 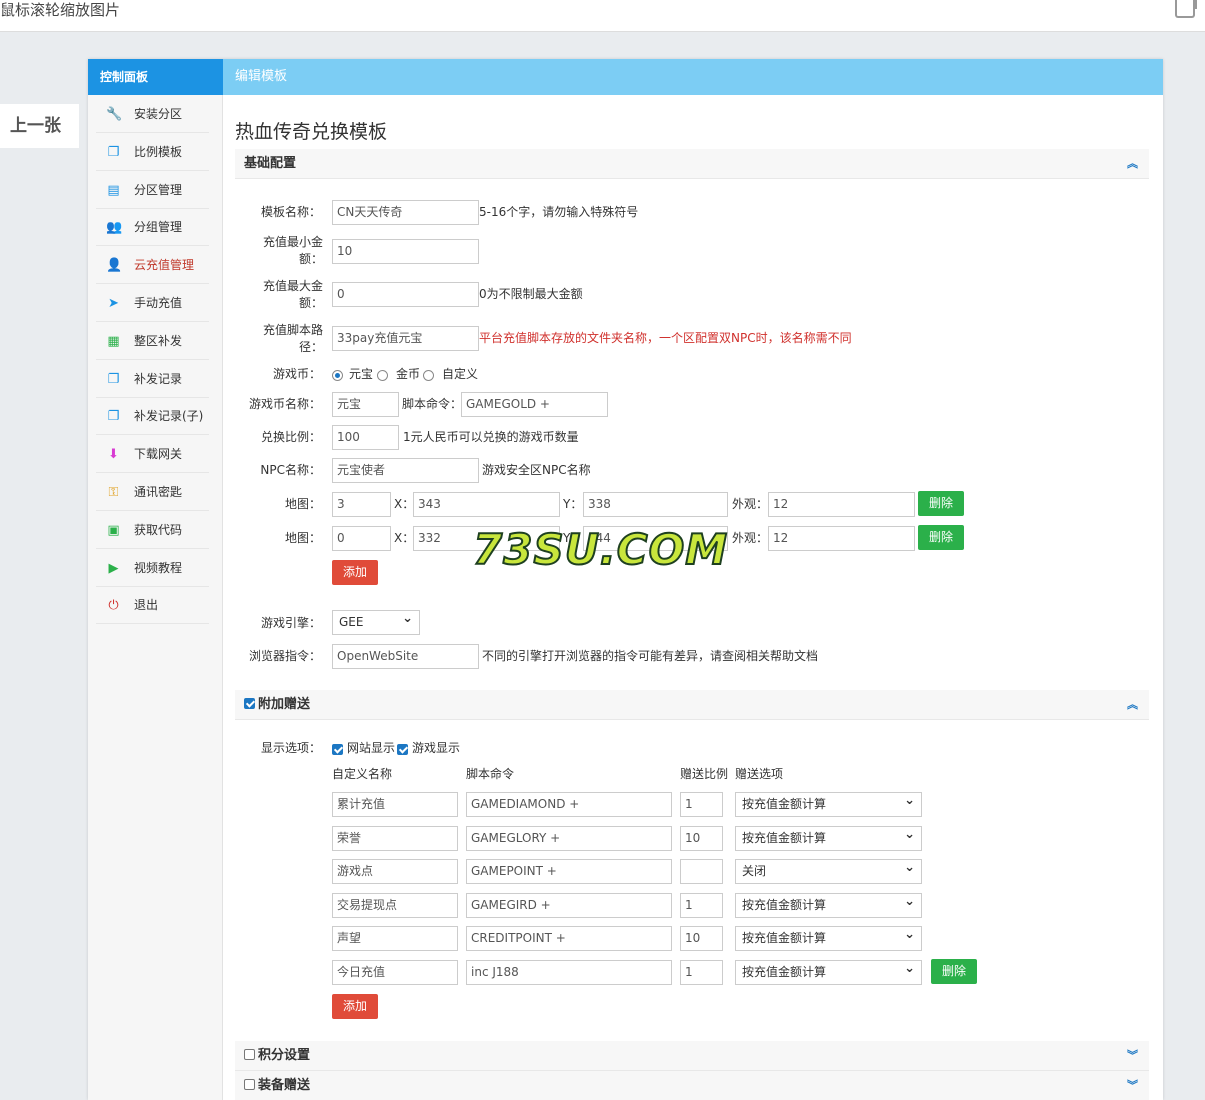 What do you see at coordinates (569, 905) in the screenshot?
I see `bonus-cmd-input: GAMEGIRD +` at bounding box center [569, 905].